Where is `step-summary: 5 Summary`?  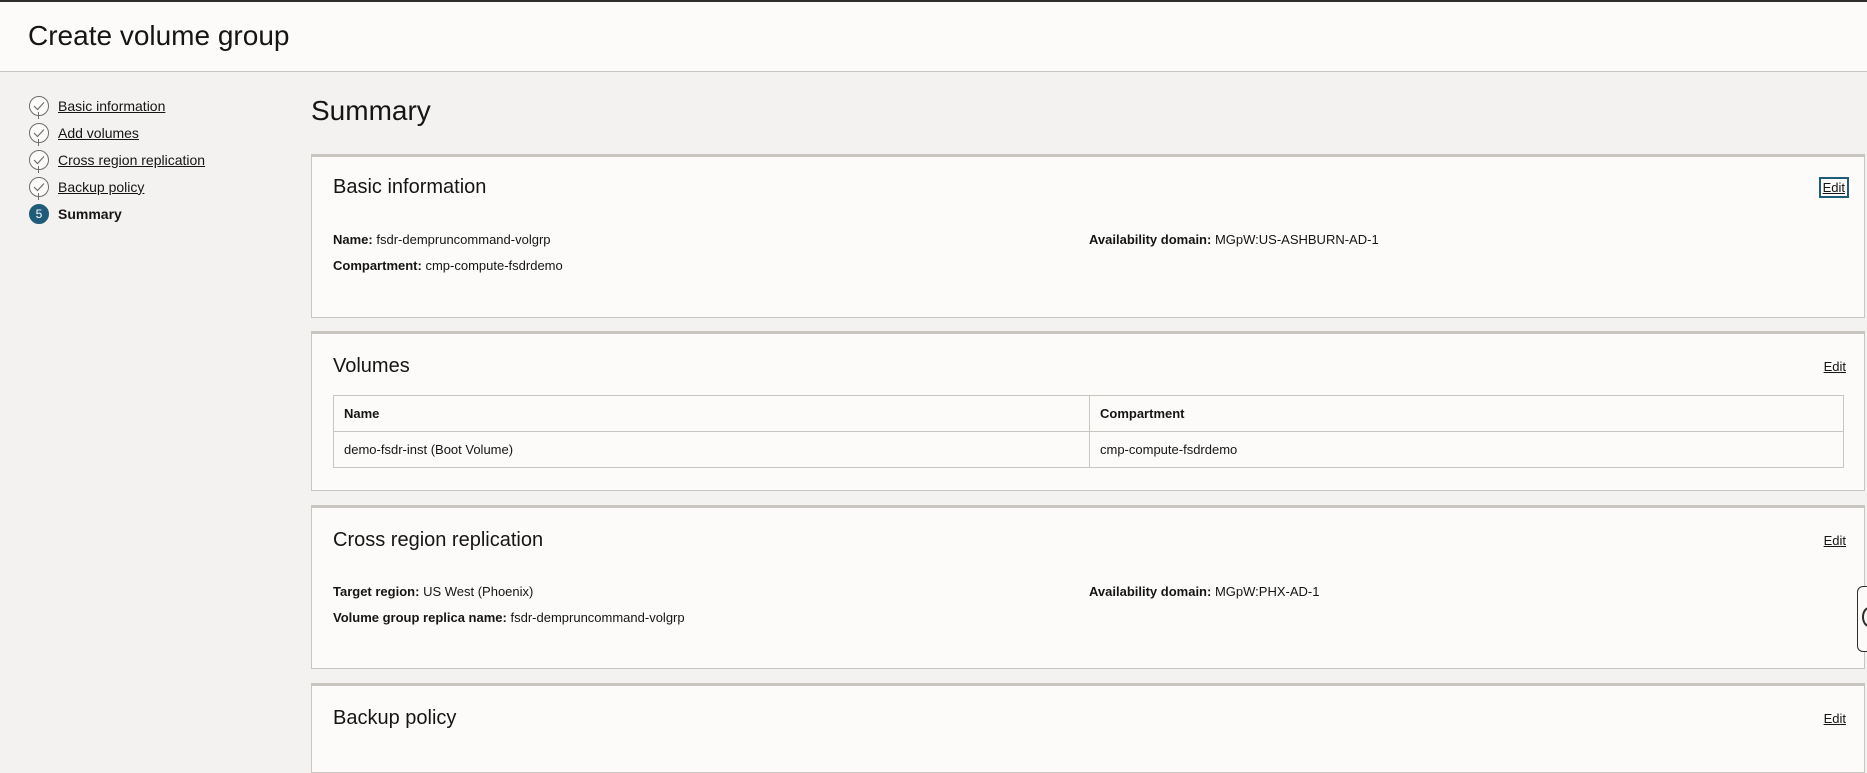 step-summary: 5 Summary is located at coordinates (154, 213).